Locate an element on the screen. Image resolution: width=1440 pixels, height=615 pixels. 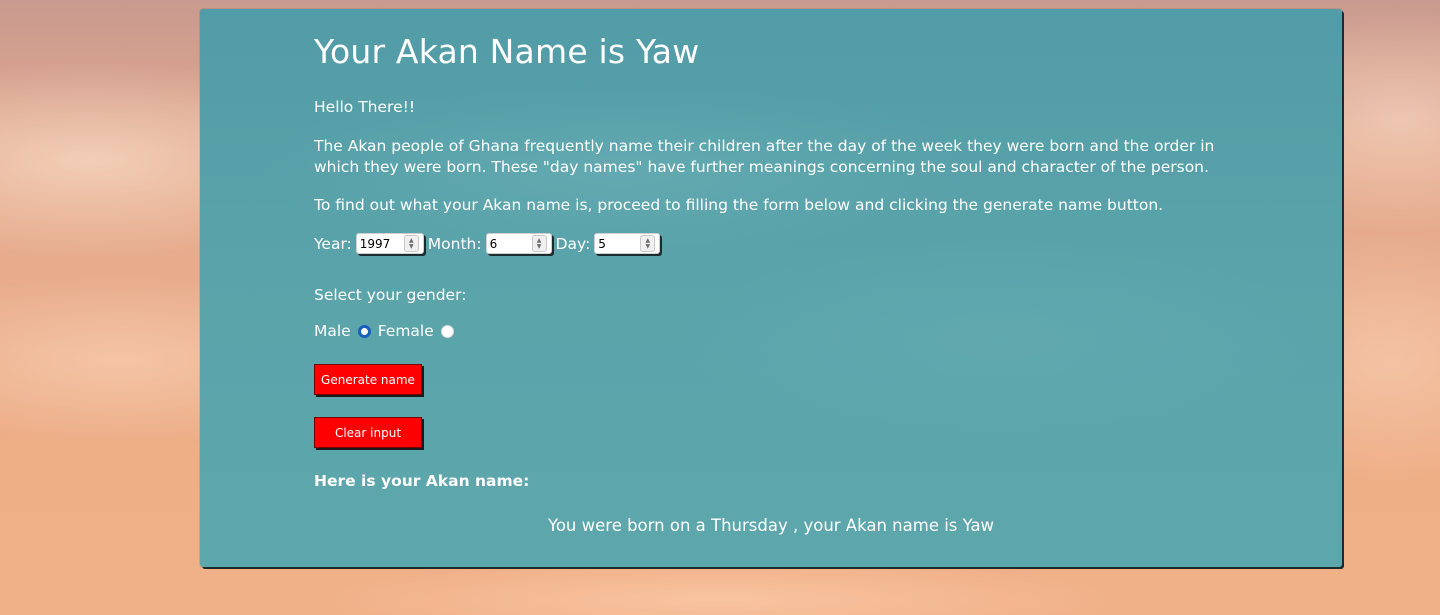
month-spinner: ▲ ▼ is located at coordinates (539, 243).